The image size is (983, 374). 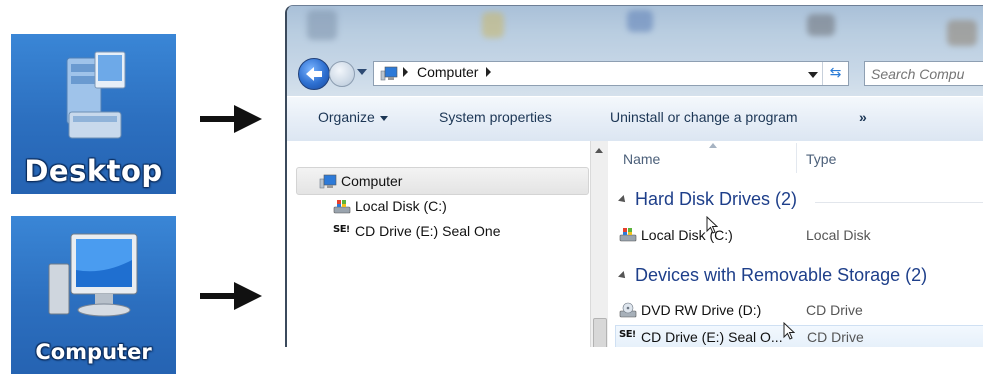 What do you see at coordinates (863, 117) in the screenshot?
I see `more-commands-button: »` at bounding box center [863, 117].